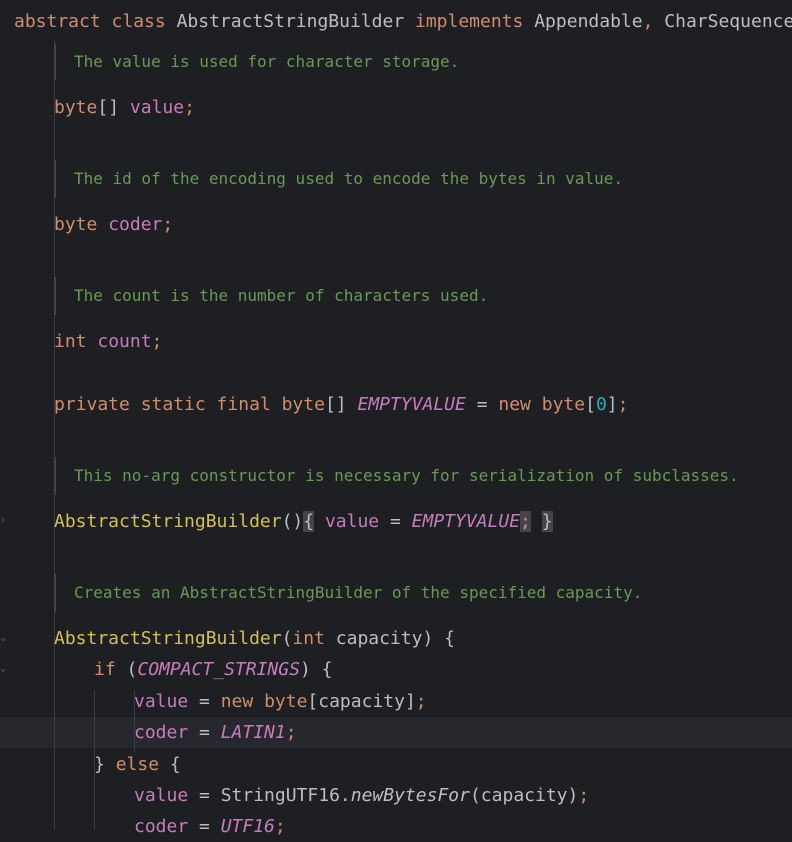  What do you see at coordinates (290, 21) in the screenshot?
I see `class-name: AbstractStringBuilder` at bounding box center [290, 21].